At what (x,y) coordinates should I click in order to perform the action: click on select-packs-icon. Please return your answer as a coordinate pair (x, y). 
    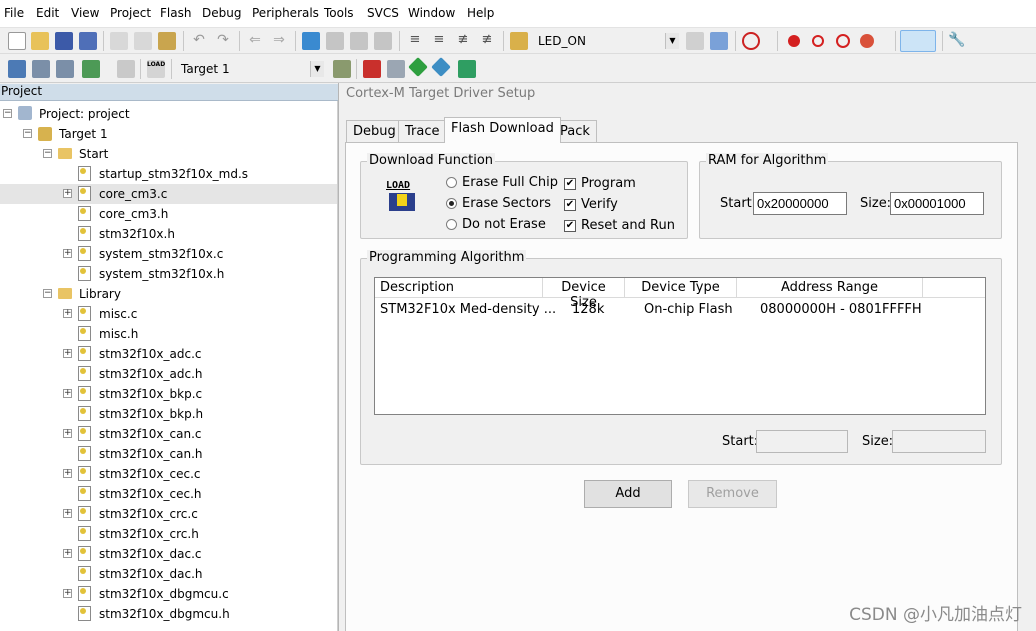
    Looking at the image, I should click on (441, 67).